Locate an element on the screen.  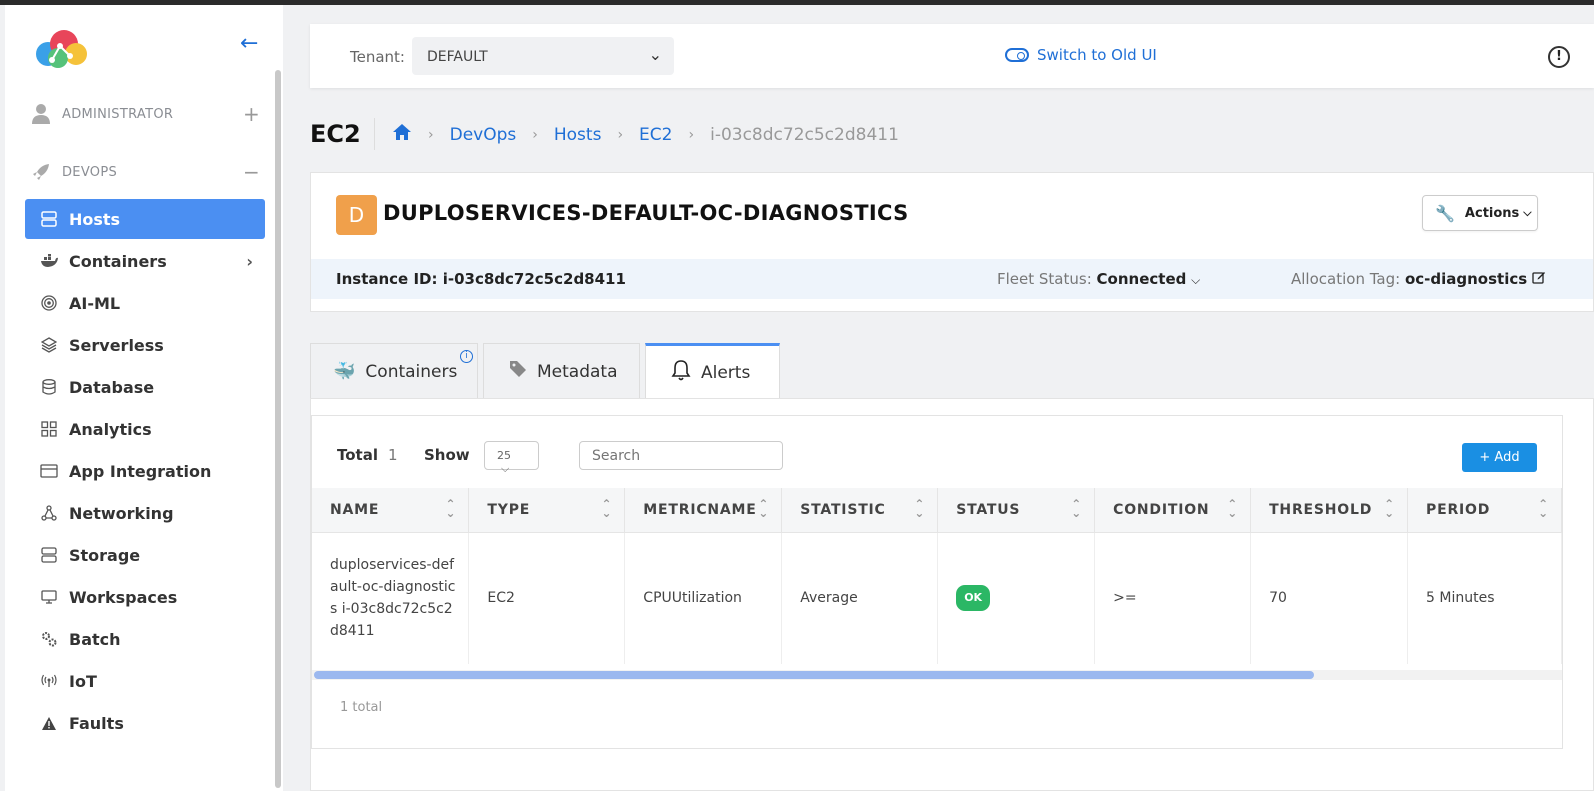
cell-type: EC2 is located at coordinates (547, 598).